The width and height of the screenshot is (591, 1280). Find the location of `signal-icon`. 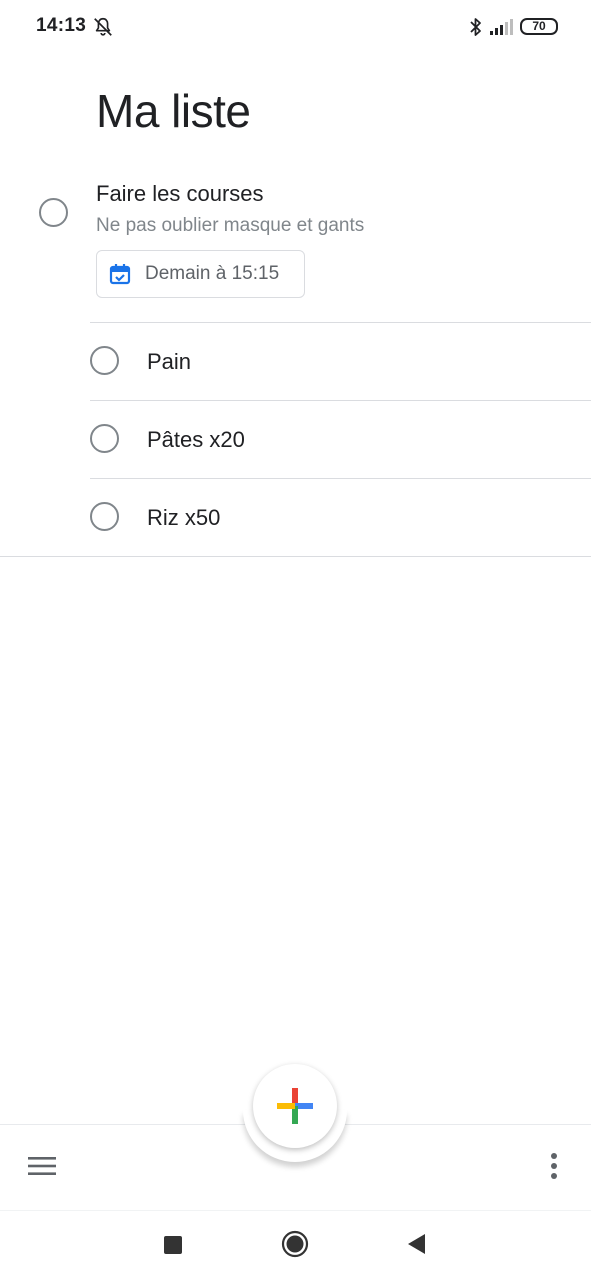

signal-icon is located at coordinates (501, 27).